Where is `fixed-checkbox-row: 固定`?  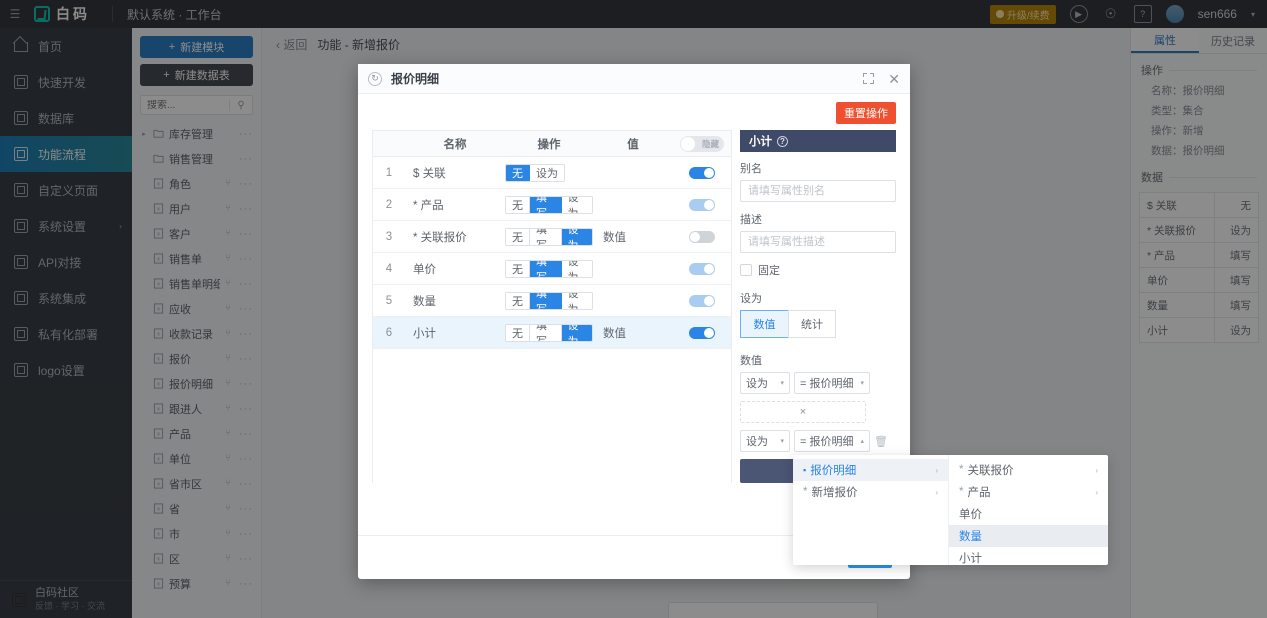
fixed-checkbox-row: 固定 is located at coordinates (818, 270).